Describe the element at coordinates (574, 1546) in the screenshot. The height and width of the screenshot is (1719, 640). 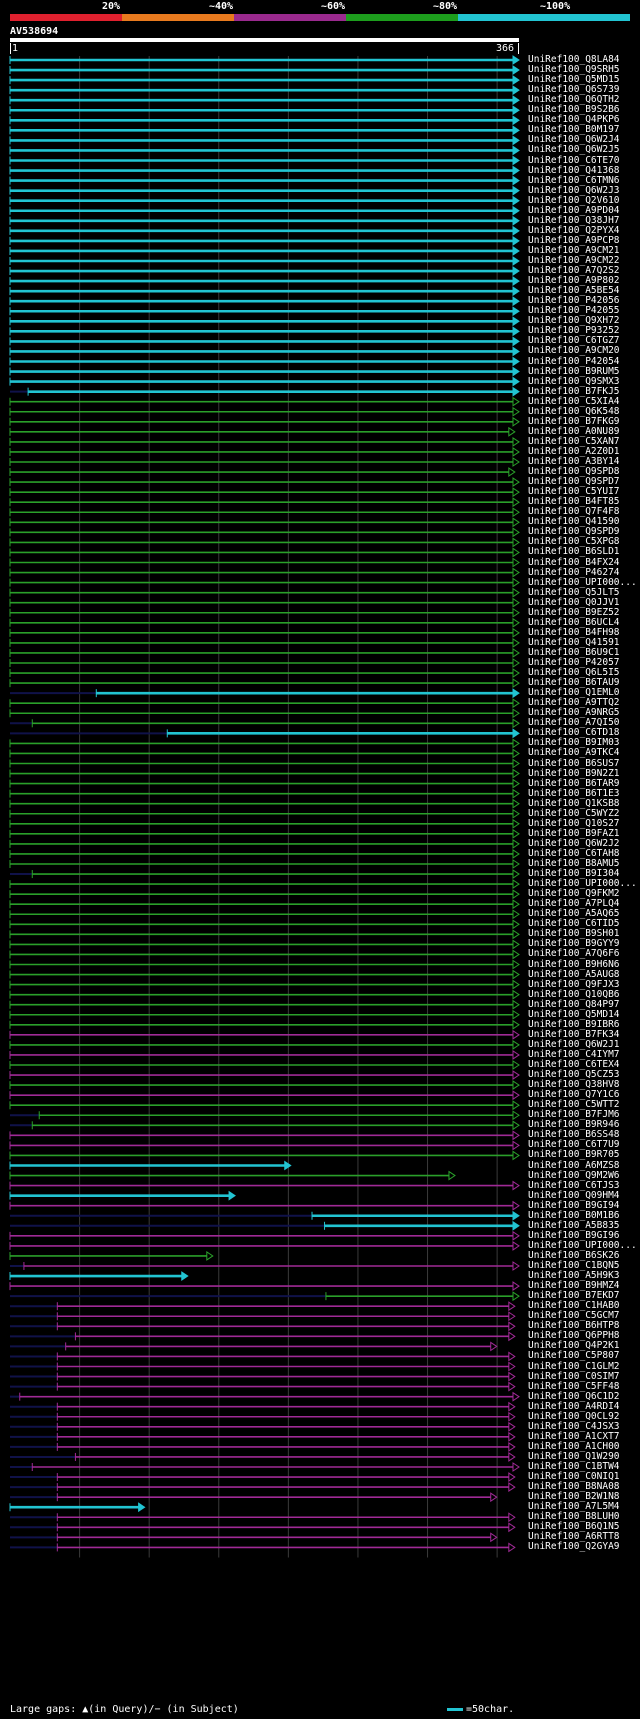
I see `hit-label: UniRef100_Q2GYA9` at that location.